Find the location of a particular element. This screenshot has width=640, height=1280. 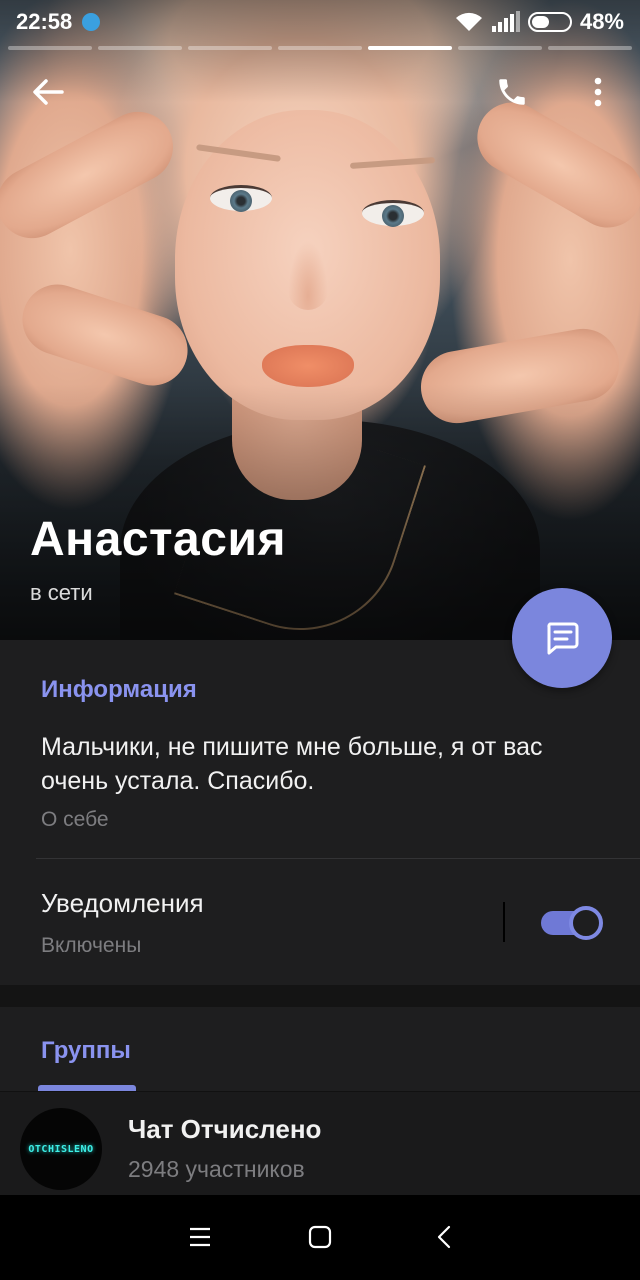

story-progress is located at coordinates (320, 48).